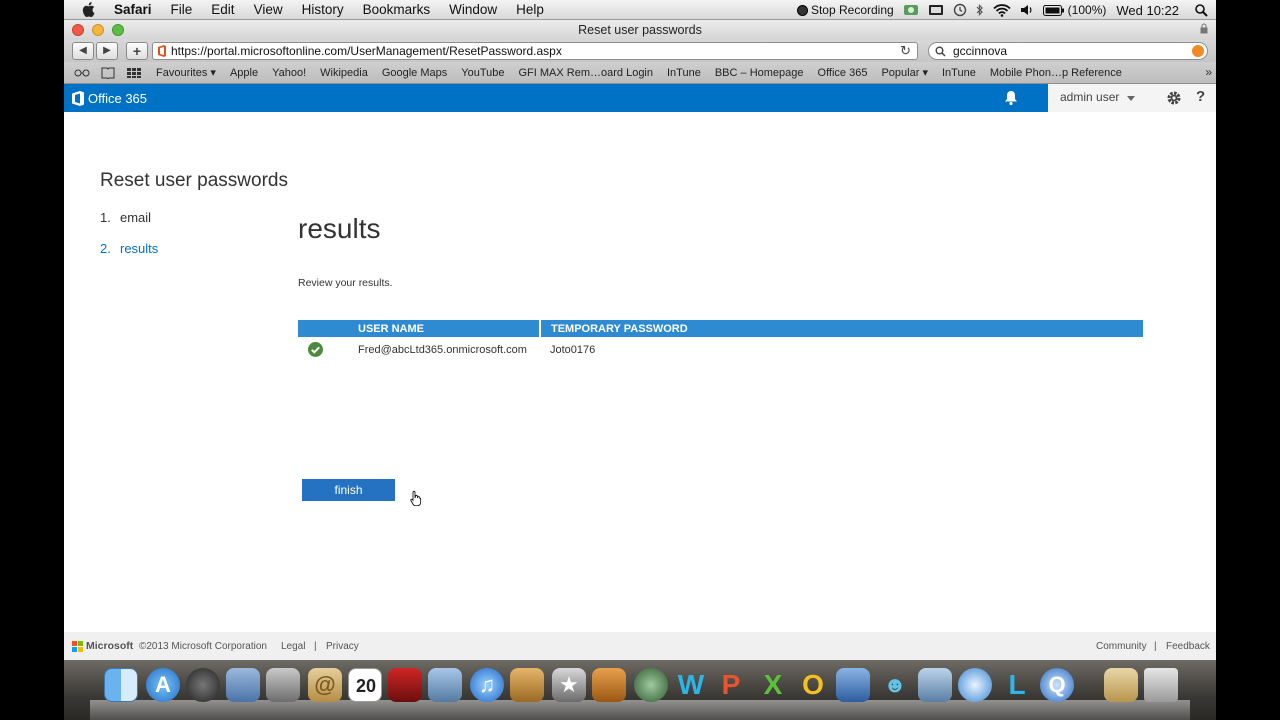 This screenshot has height=720, width=1280. I want to click on dashboard-icon, so click(203, 685).